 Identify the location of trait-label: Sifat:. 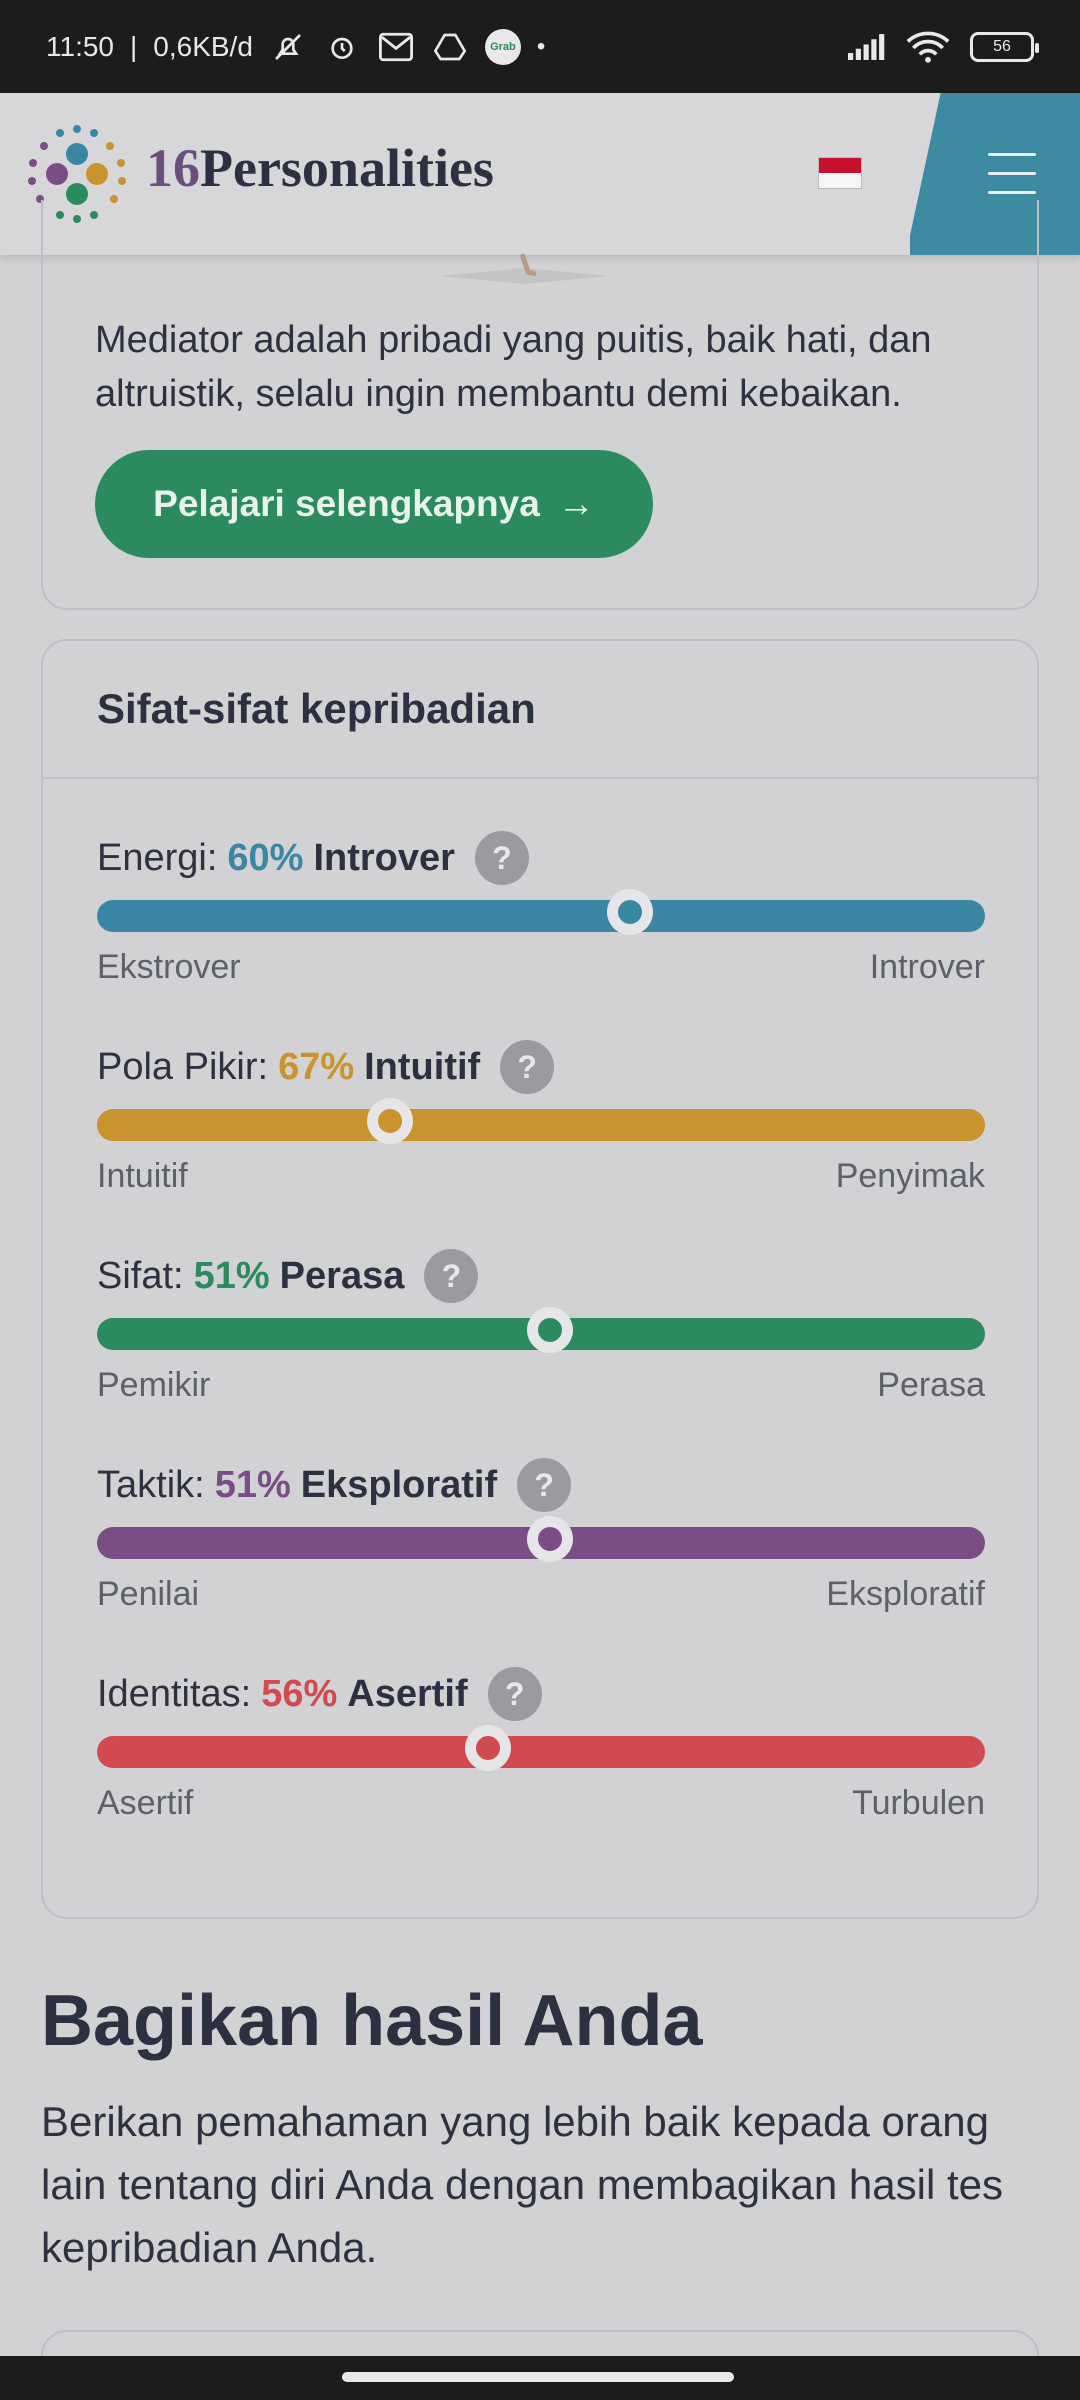
(140, 1275).